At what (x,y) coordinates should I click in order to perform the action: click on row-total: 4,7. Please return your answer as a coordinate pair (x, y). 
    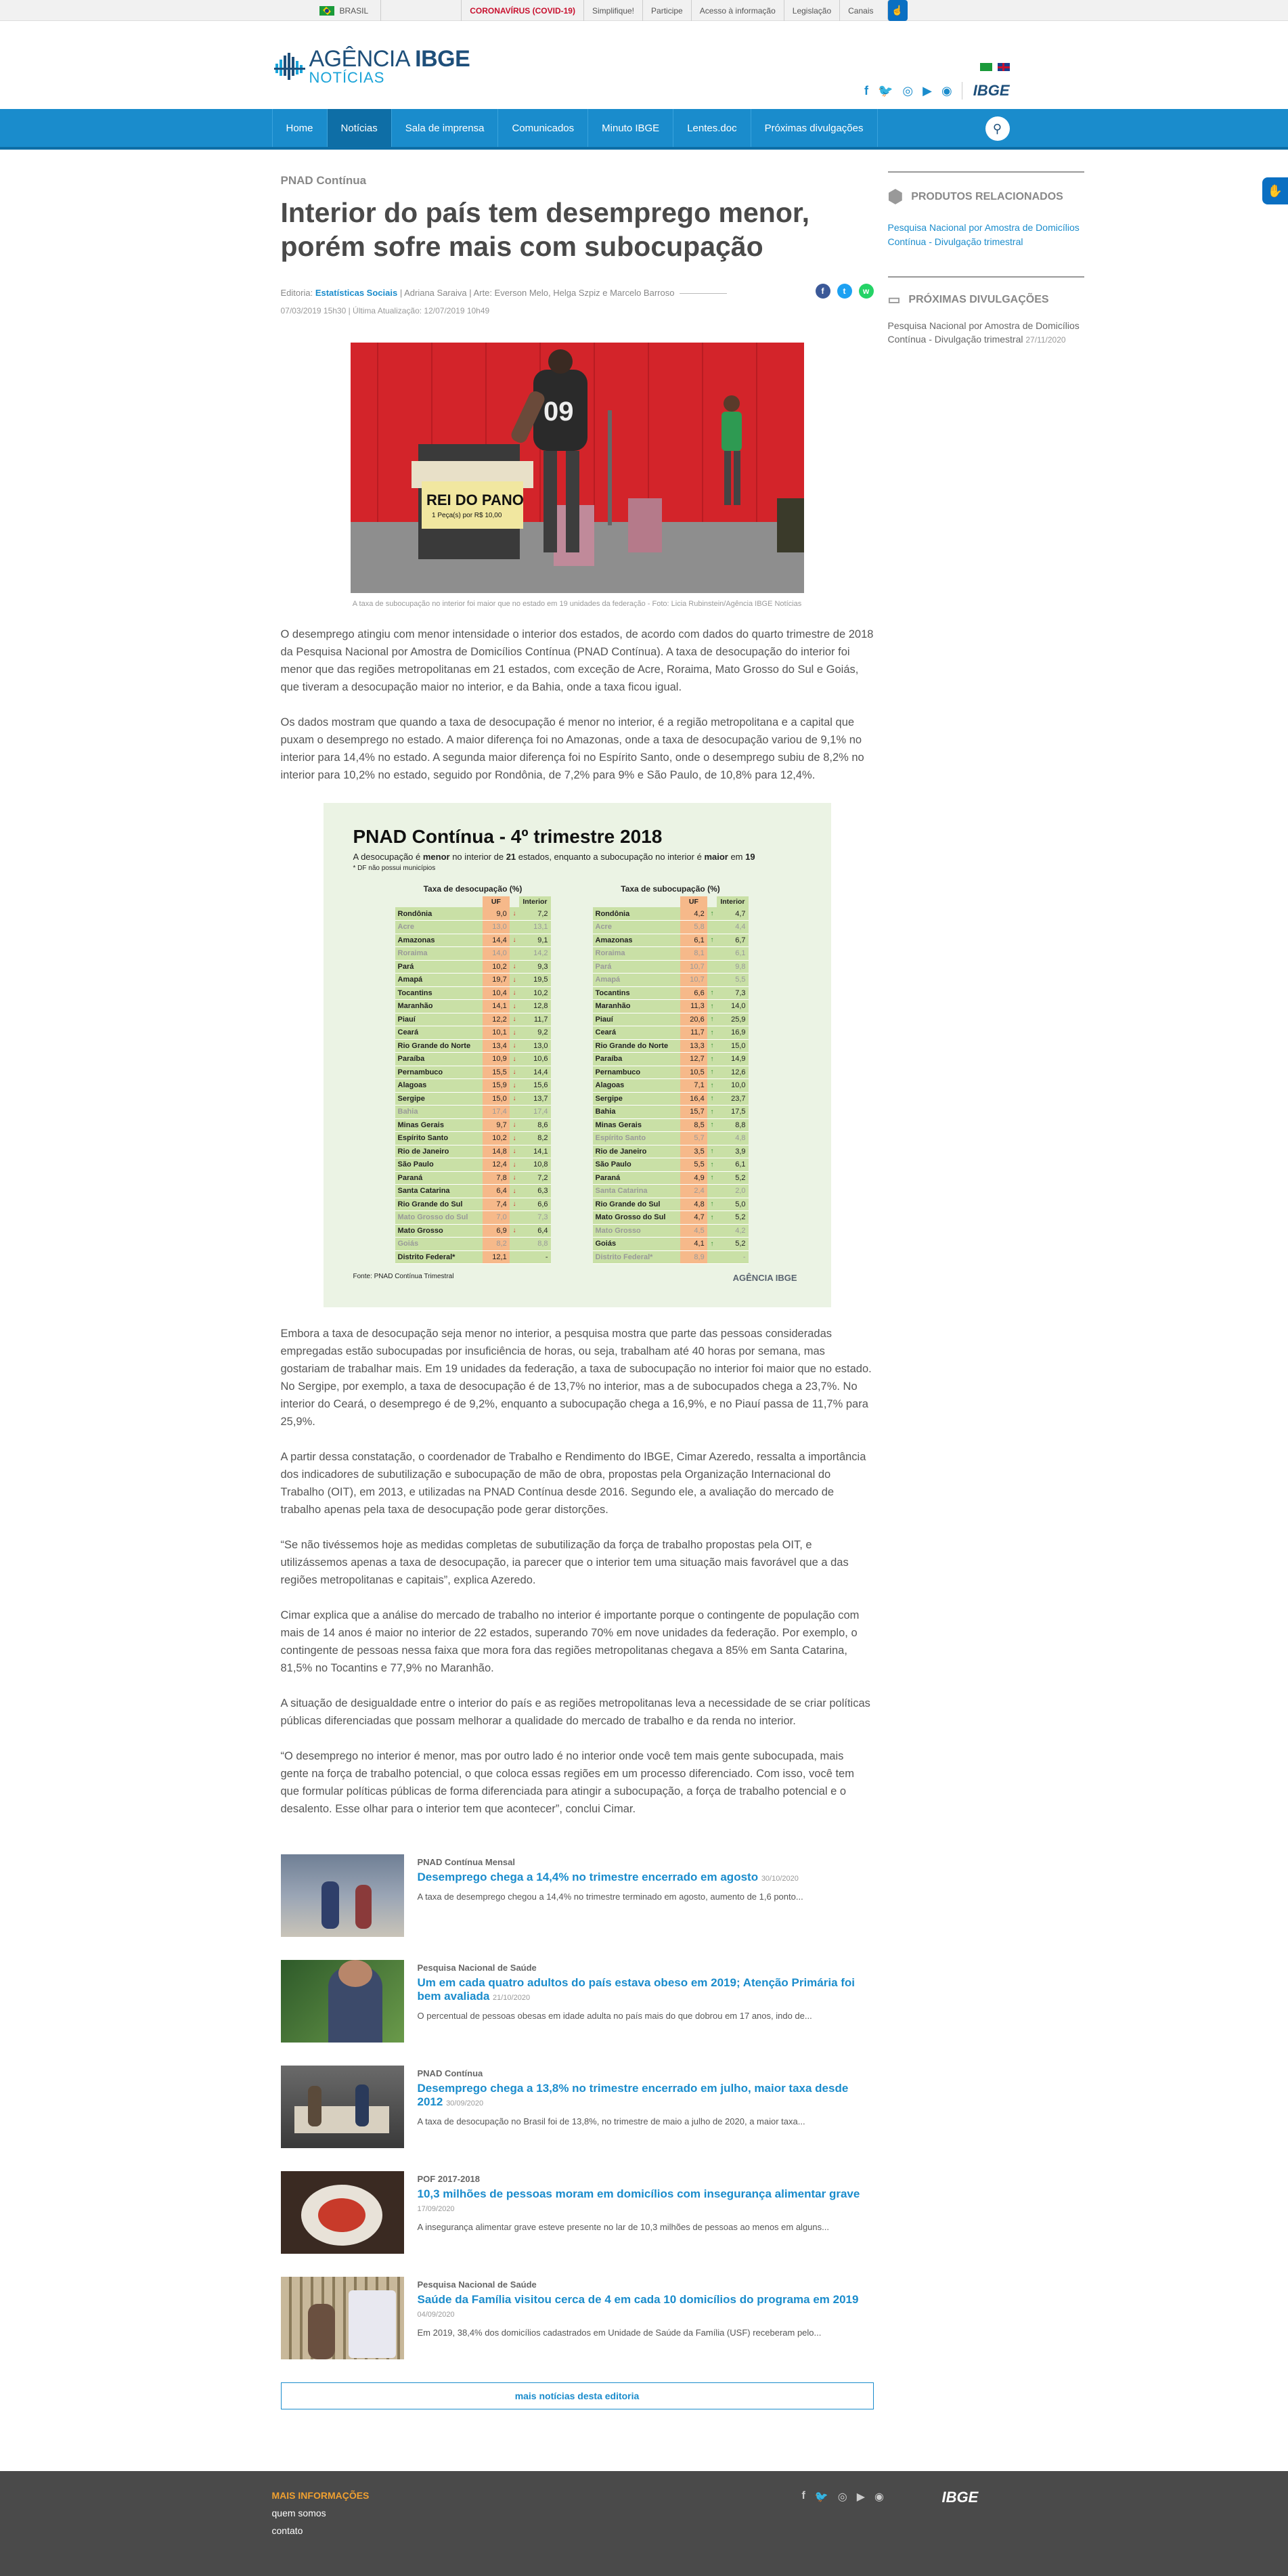
    Looking at the image, I should click on (693, 1217).